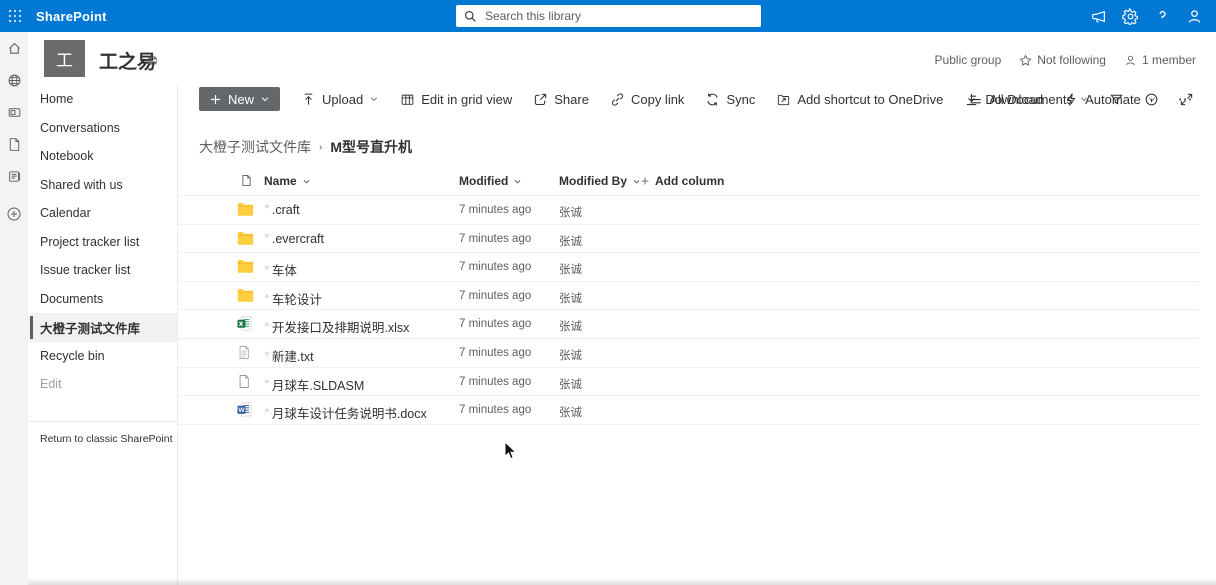 The width and height of the screenshot is (1216, 585). I want to click on modified-column-header: Modified, so click(490, 181).